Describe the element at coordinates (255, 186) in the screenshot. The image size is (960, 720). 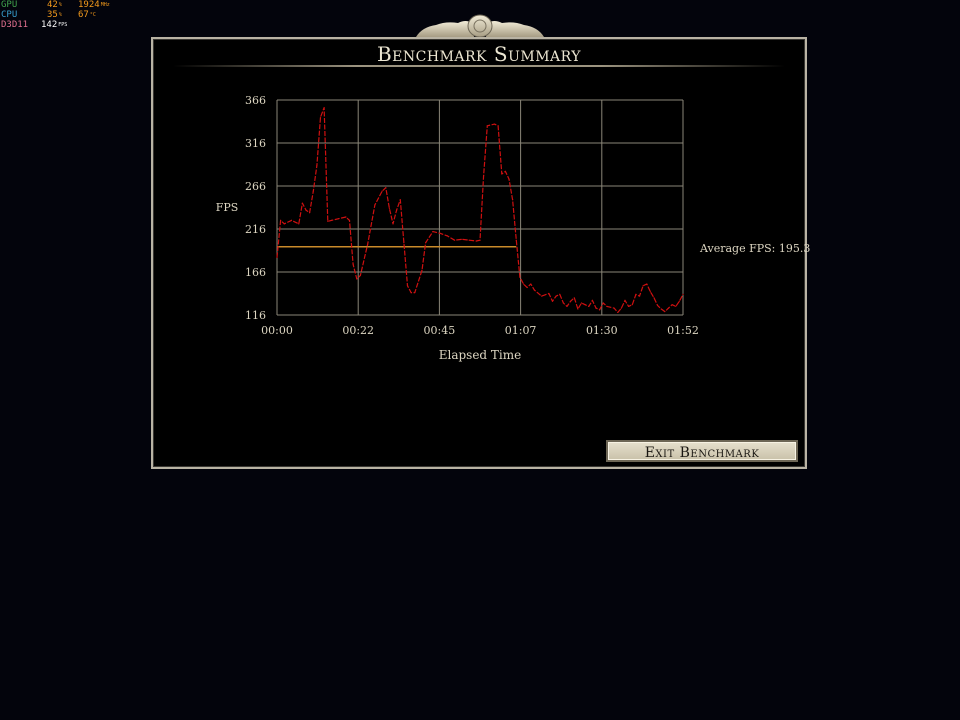
I see `y-tick-label: 266` at that location.